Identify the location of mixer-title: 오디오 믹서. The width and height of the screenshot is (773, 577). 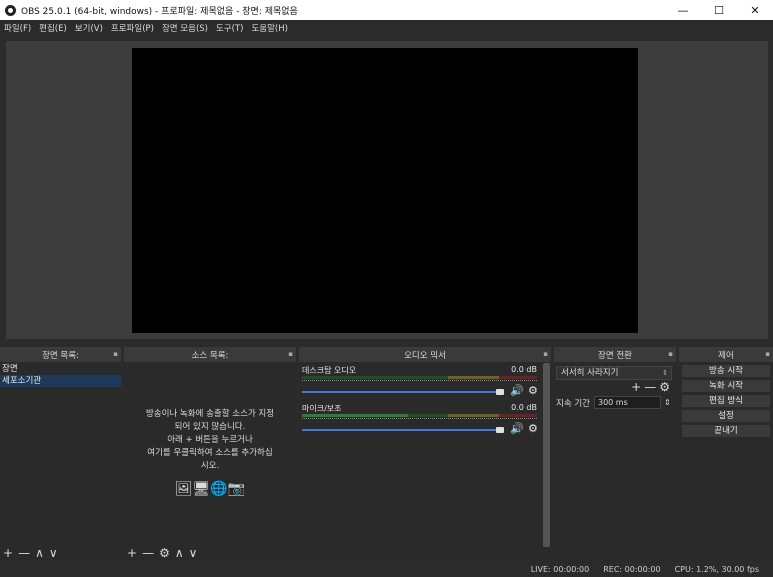
(425, 355).